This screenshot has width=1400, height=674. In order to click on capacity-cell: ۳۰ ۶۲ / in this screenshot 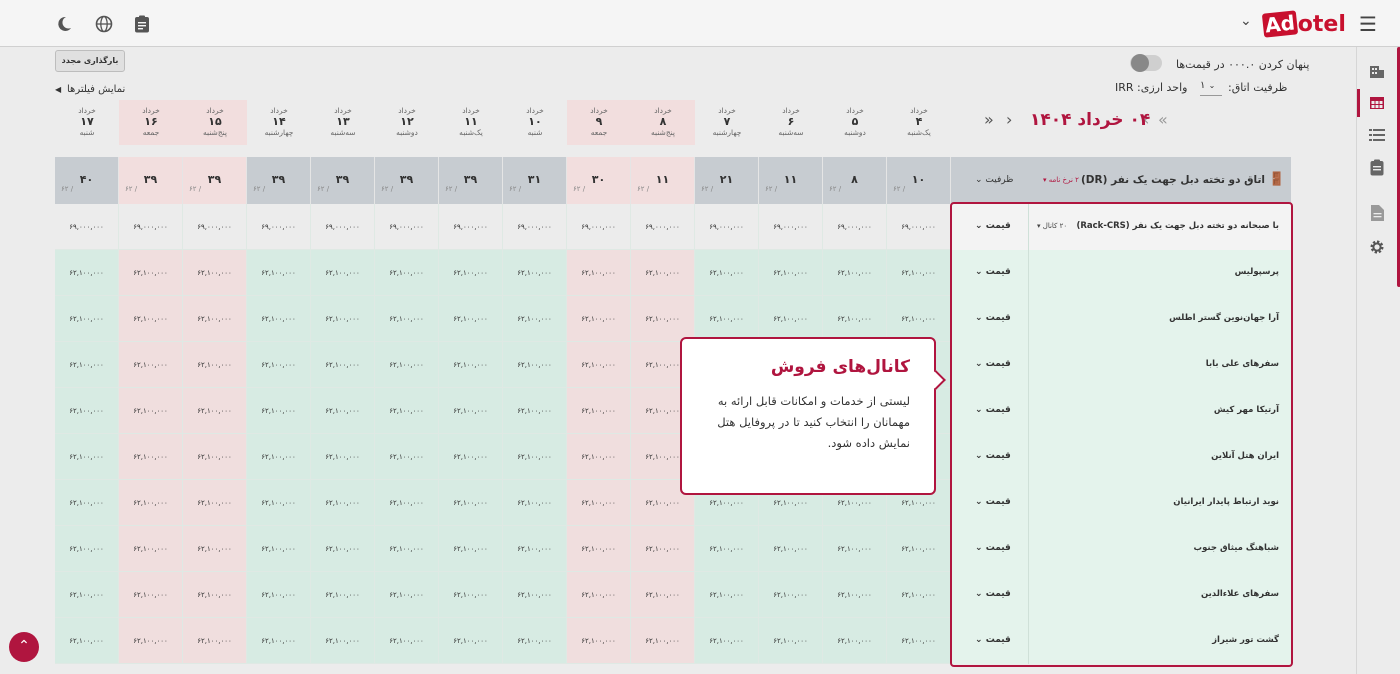, I will do `click(599, 180)`.